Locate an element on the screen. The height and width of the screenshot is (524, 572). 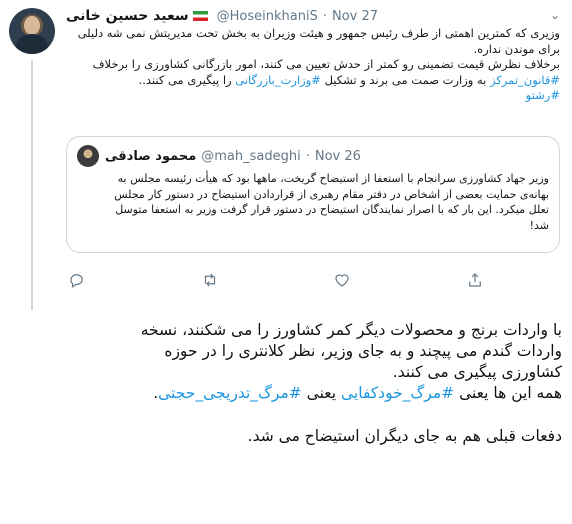
avatar-body is located at coordinates (32, 44).